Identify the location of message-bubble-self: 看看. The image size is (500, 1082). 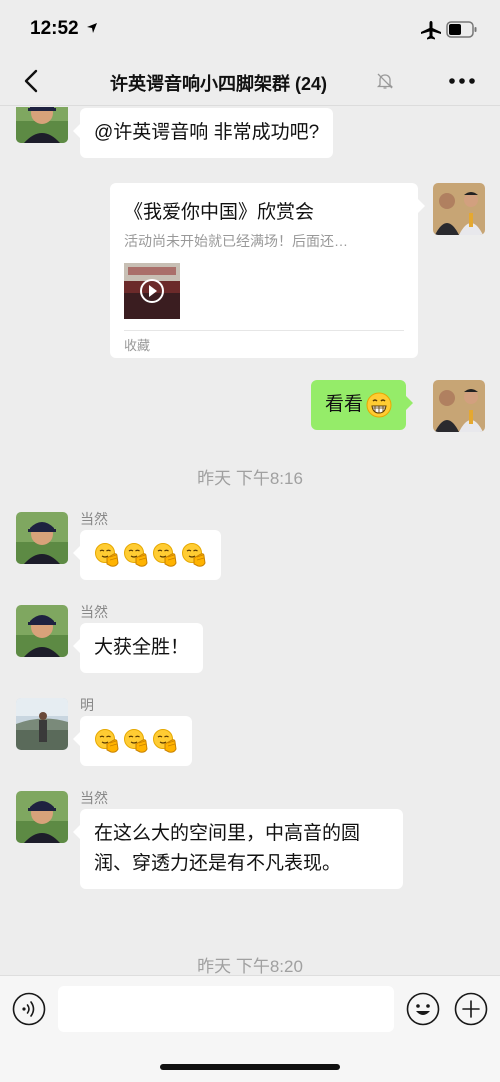
(362, 405).